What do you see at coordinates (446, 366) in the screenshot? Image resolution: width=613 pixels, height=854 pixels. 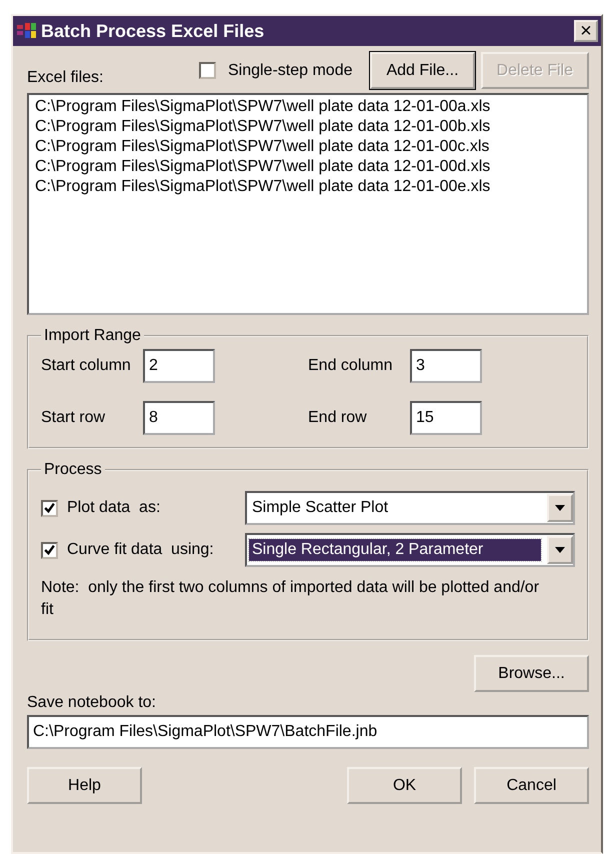 I see `input-field: 3` at bounding box center [446, 366].